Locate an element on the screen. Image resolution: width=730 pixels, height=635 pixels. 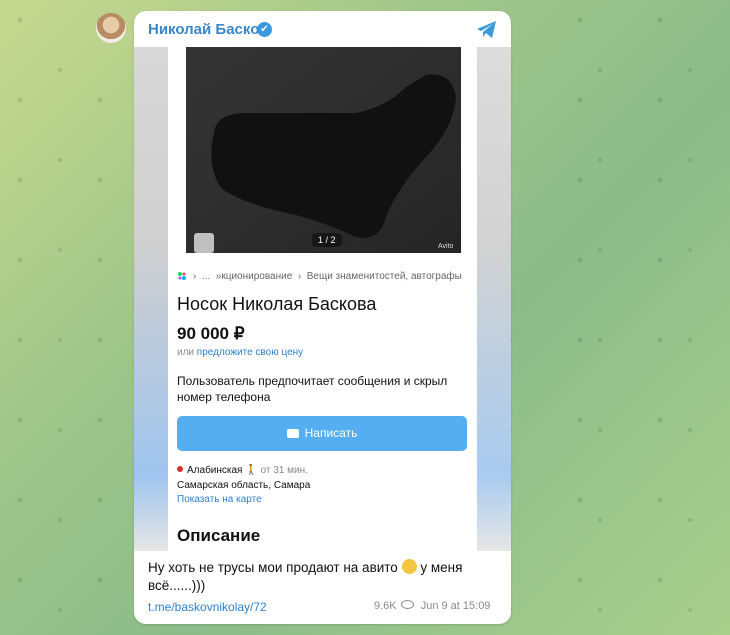
write-button-label: Написать is located at coordinates (331, 433).